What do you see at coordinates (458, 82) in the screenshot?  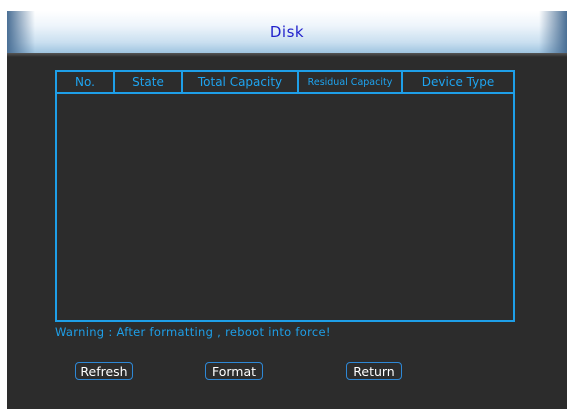 I see `column-header-device-type: Device Type` at bounding box center [458, 82].